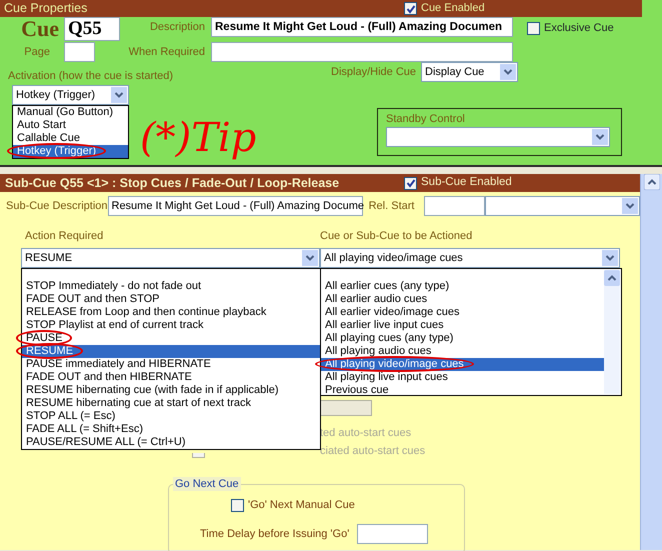  What do you see at coordinates (392, 534) in the screenshot?
I see `time-delay-field` at bounding box center [392, 534].